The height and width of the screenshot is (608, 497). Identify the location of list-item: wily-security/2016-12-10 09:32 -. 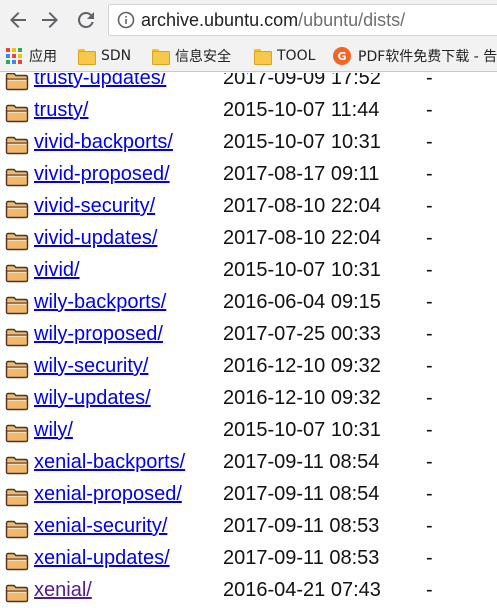
(248, 368).